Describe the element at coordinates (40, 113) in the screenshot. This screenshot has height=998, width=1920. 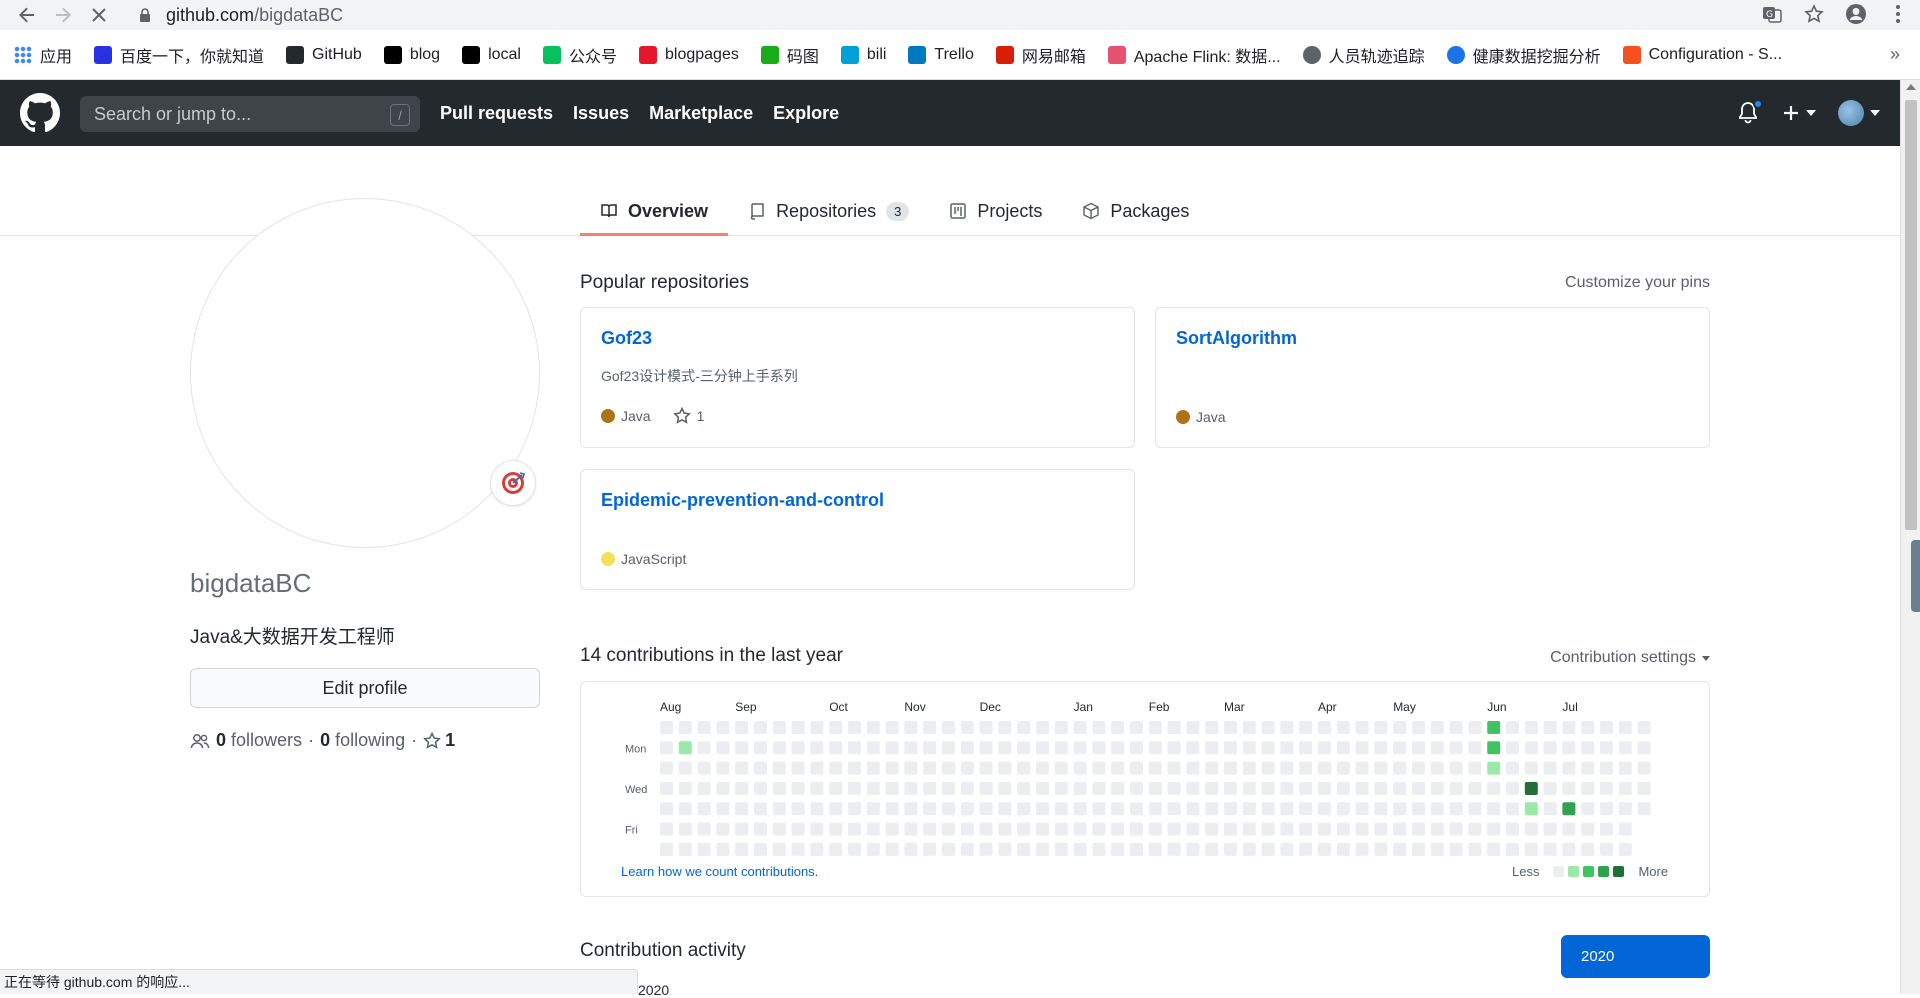
I see `github-logo-icon` at that location.